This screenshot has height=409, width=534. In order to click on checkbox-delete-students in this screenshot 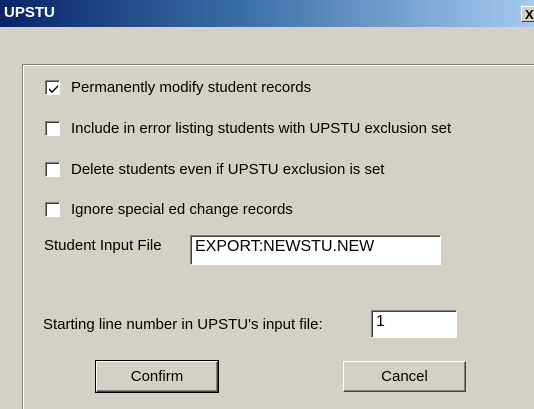, I will do `click(52, 169)`.